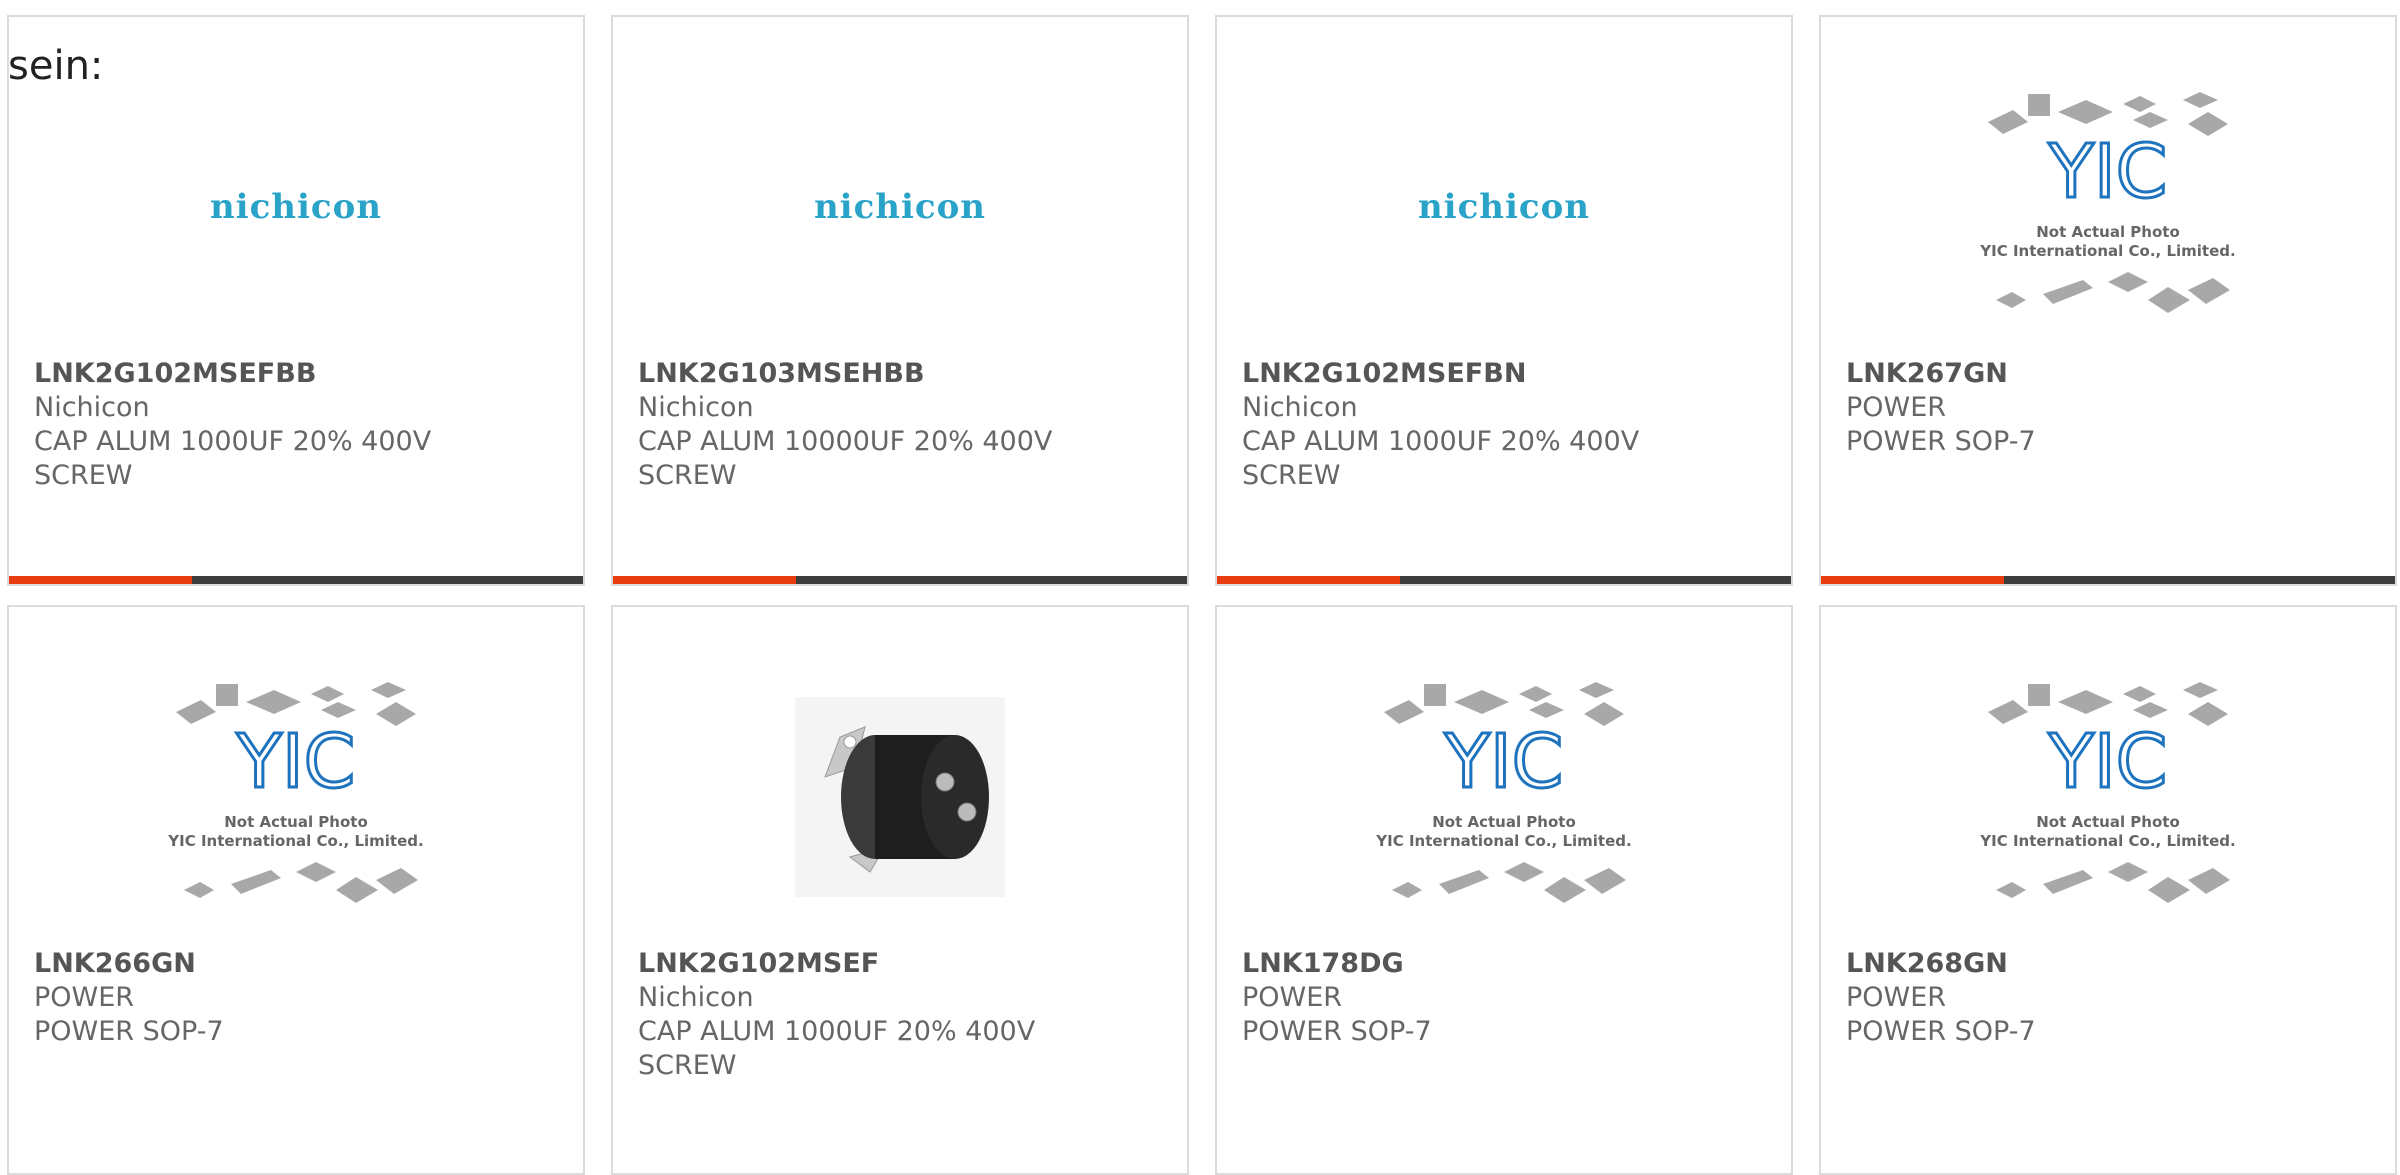  I want to click on part-number: LNK178DG, so click(1506, 964).